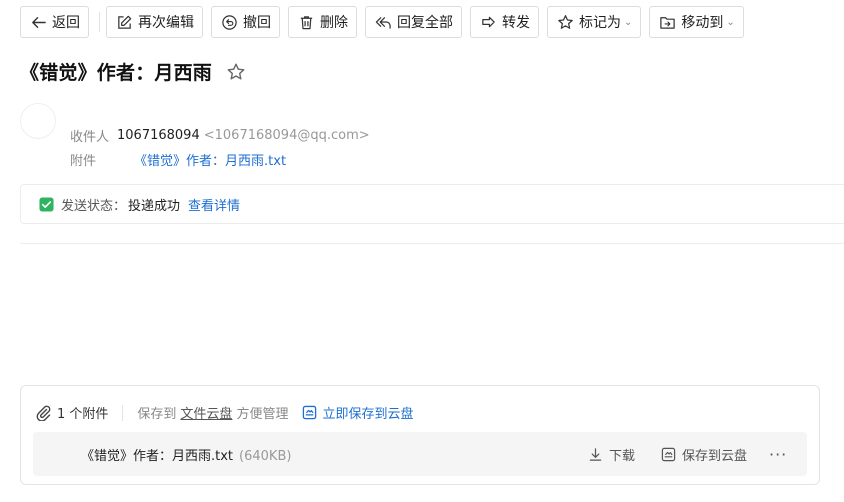  Describe the element at coordinates (265, 456) in the screenshot. I see `file-size: (640KB)` at that location.